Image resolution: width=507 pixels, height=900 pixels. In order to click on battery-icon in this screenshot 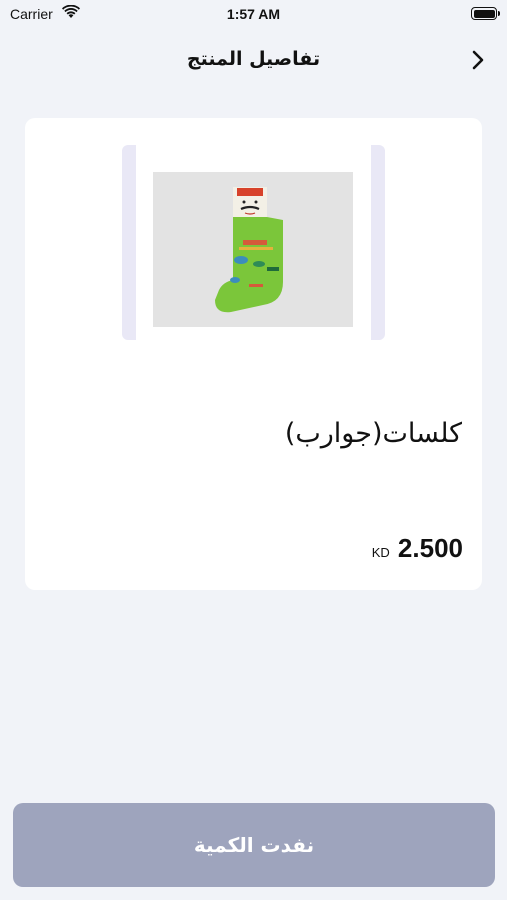, I will do `click(485, 13)`.